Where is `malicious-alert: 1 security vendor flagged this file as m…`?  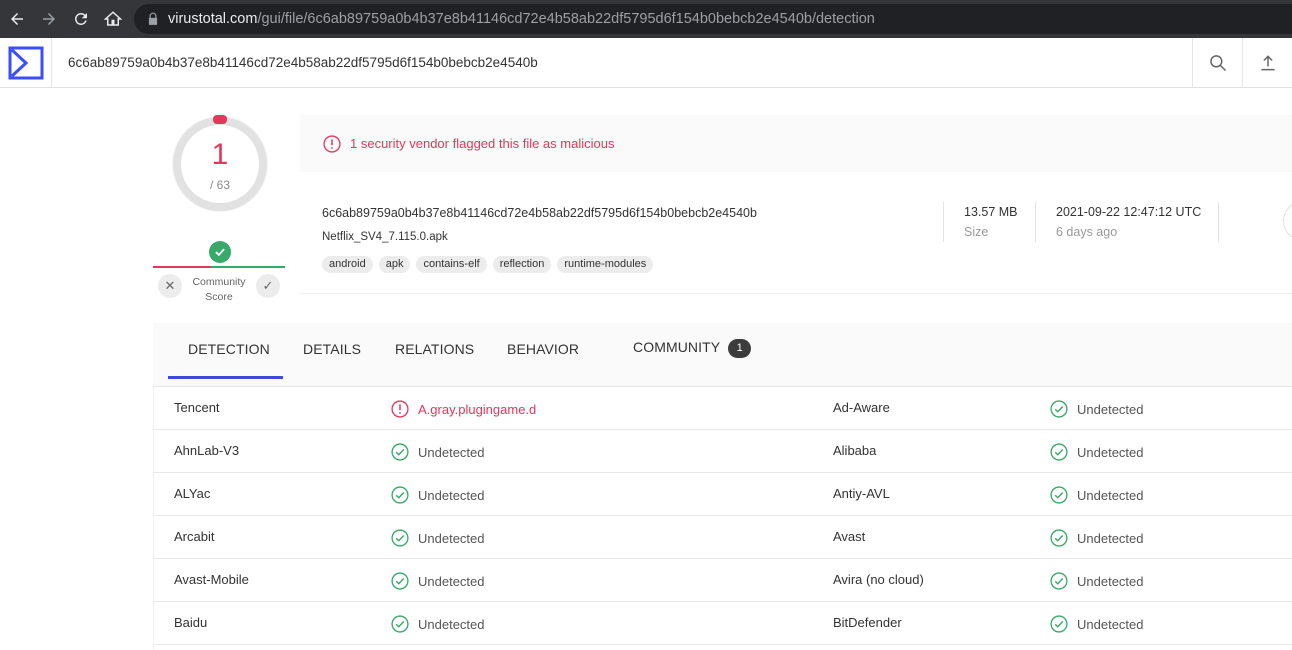
malicious-alert: 1 security vendor flagged this file as m… is located at coordinates (796, 143).